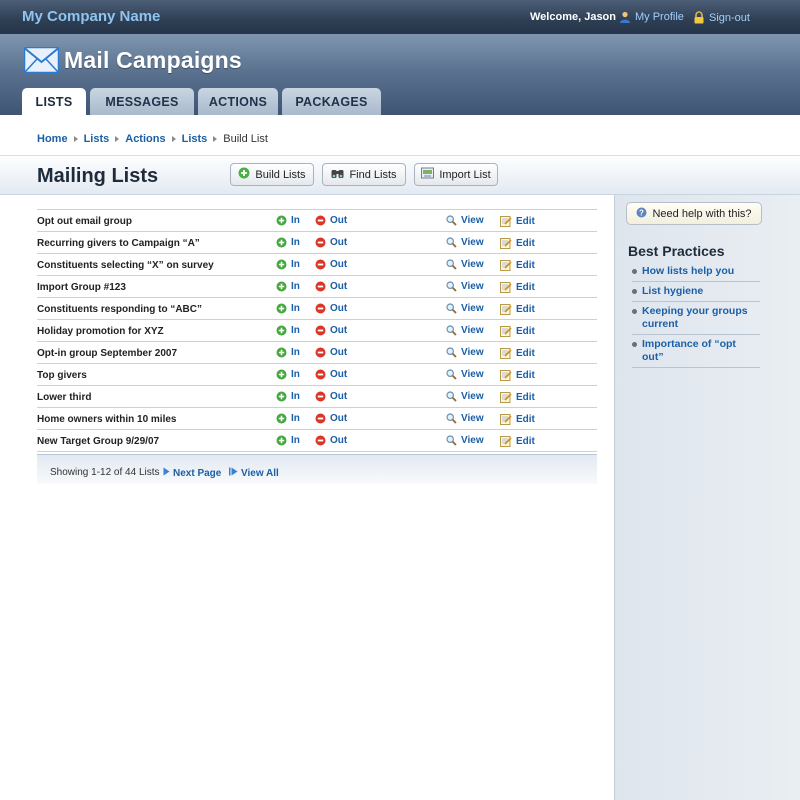  I want to click on next-page-link: Next Page, so click(192, 473).